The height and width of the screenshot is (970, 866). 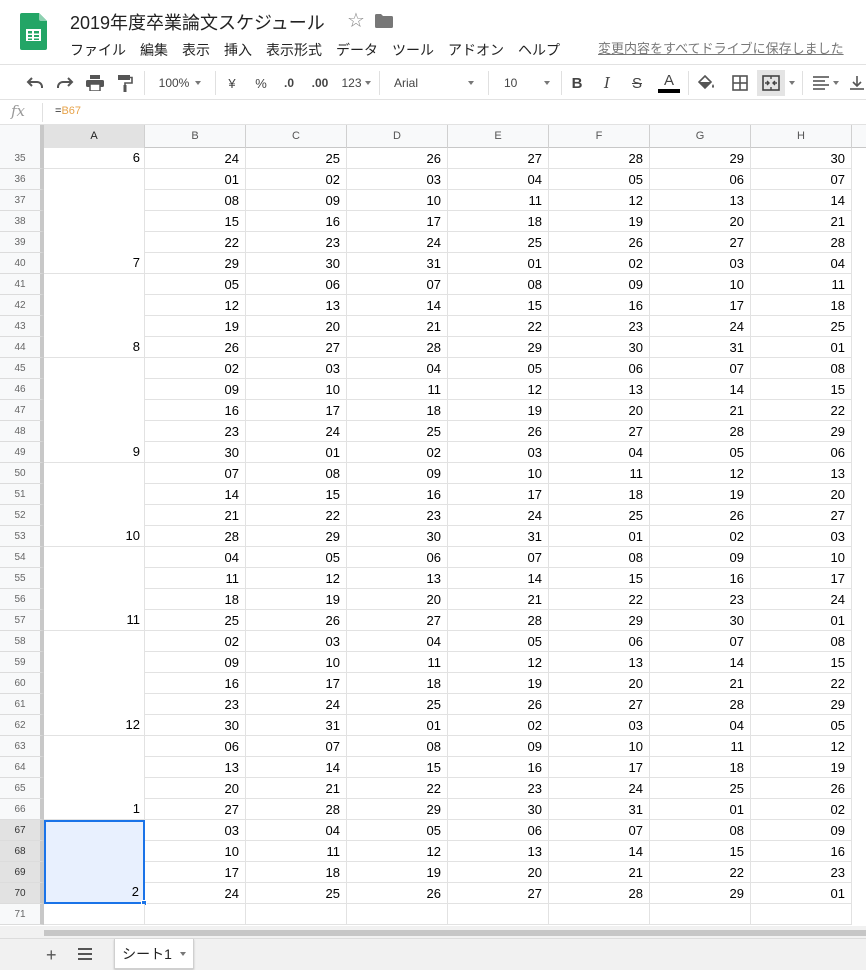 What do you see at coordinates (397, 431) in the screenshot?
I see `cell-d48: 25` at bounding box center [397, 431].